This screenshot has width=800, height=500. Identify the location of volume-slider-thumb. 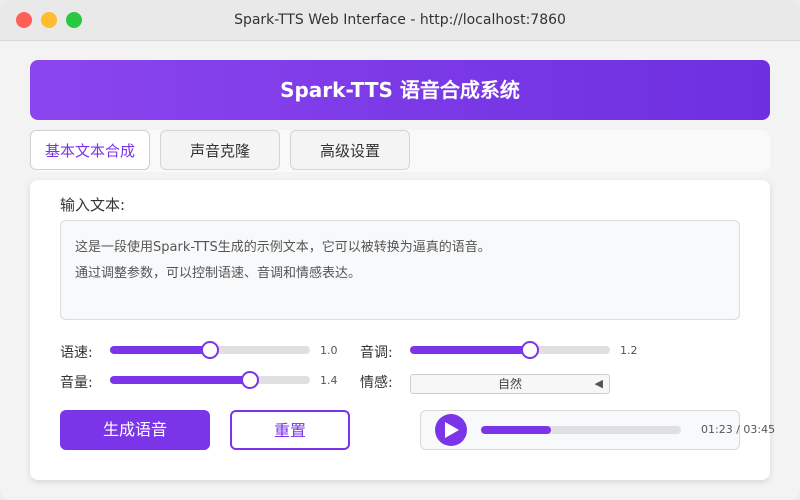
(250, 380).